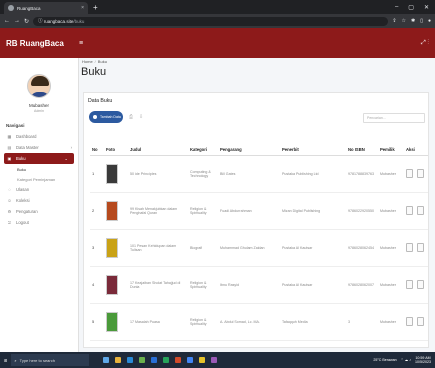  What do you see at coordinates (39, 189) in the screenshot?
I see `sidebar-item-ulasan: ◌ Ulasan` at bounding box center [39, 189].